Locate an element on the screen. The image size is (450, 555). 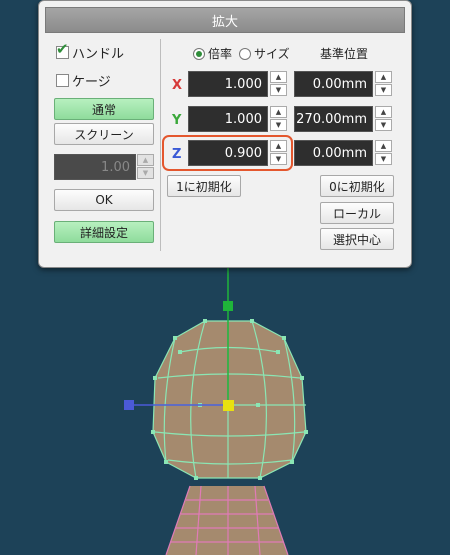
reset-to-zero-button: 0に初期化 is located at coordinates (357, 186).